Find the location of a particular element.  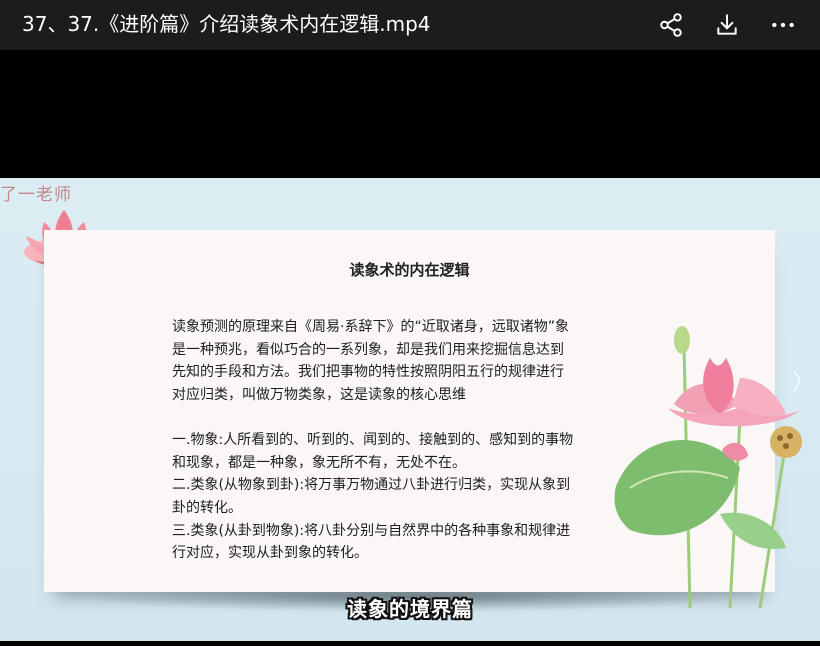

share-button is located at coordinates (671, 25).